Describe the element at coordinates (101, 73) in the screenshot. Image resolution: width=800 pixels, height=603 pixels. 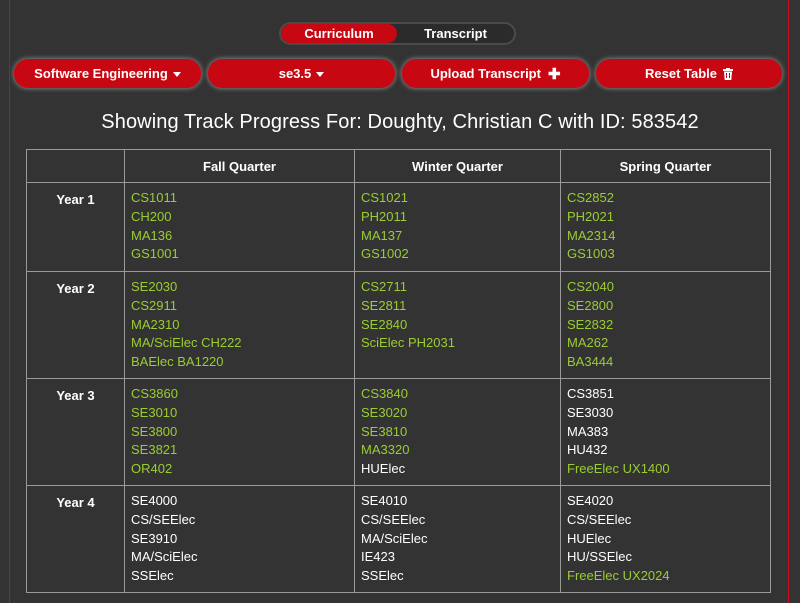
I see `track-dropdown-label: Software Engineering` at that location.